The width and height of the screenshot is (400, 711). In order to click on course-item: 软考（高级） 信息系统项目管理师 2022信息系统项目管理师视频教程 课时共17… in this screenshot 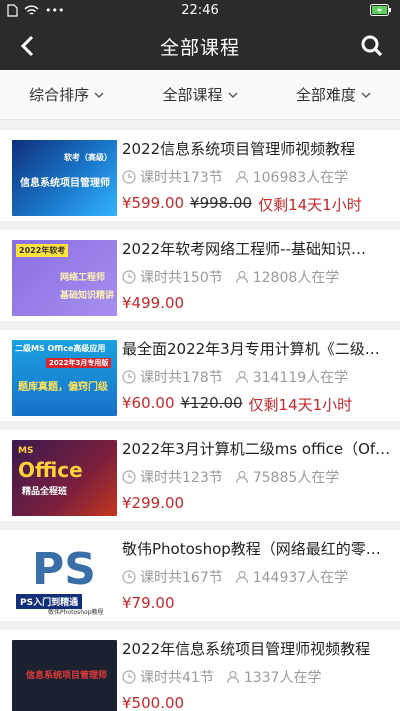, I will do `click(200, 175)`.